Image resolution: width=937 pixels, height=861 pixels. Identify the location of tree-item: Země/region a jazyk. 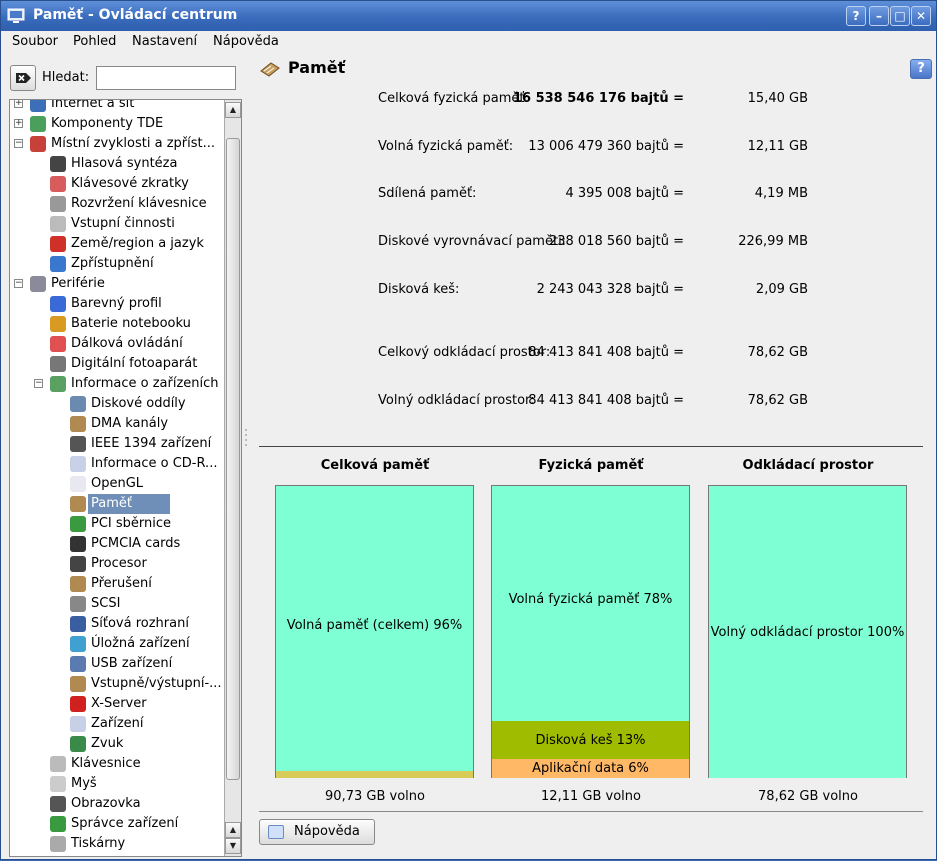
(117, 244).